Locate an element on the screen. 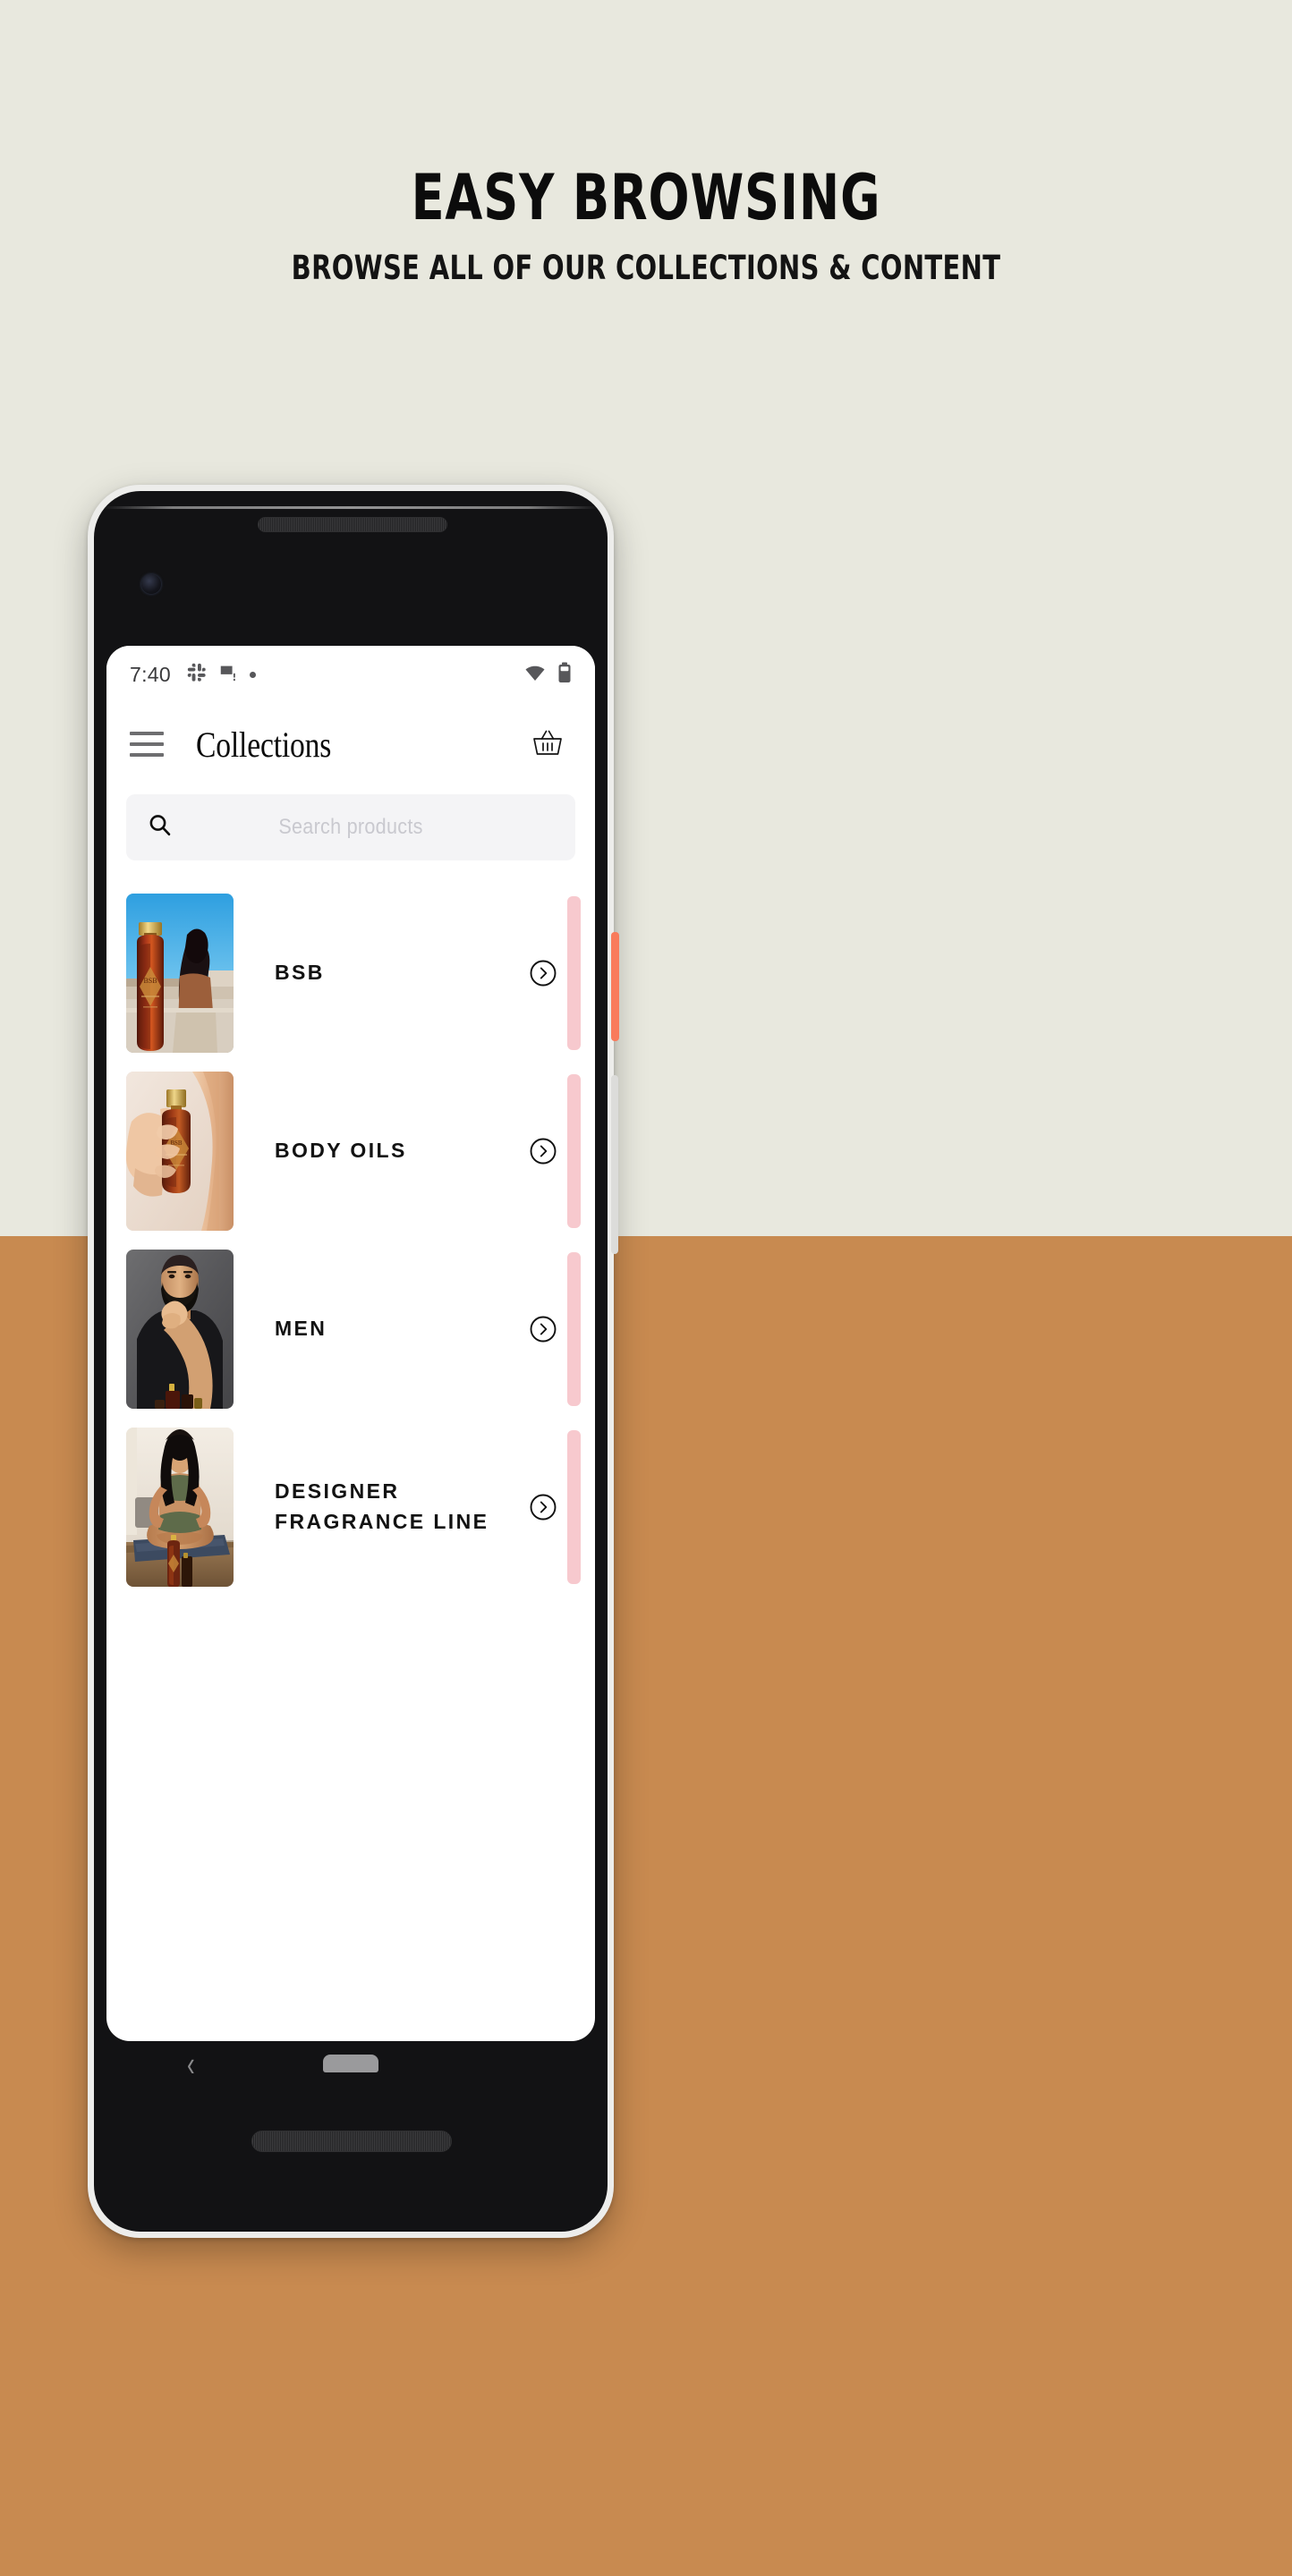 The width and height of the screenshot is (1292, 2576). page-subtitle: BROWSE ALL OF OUR COLLECTIONS & CONTENT is located at coordinates (646, 268).